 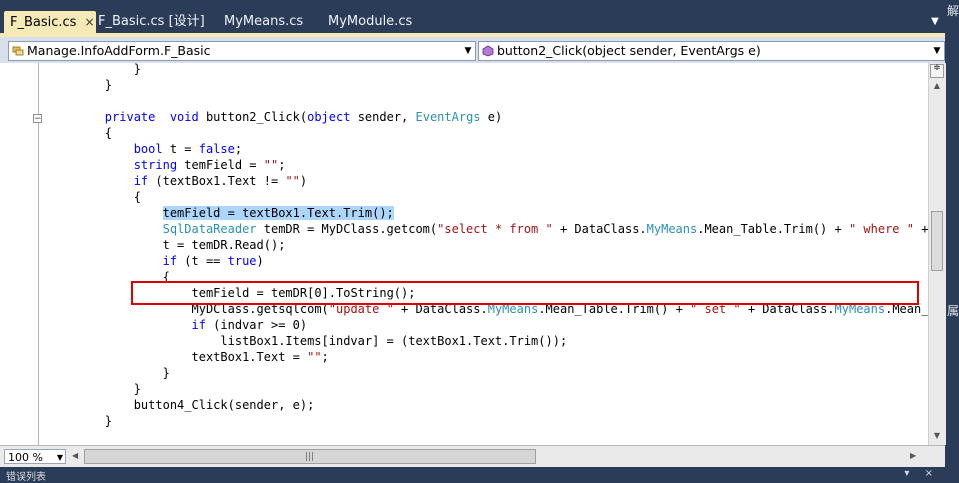 I want to click on tab-label: MyMeans.cs, so click(x=264, y=21).